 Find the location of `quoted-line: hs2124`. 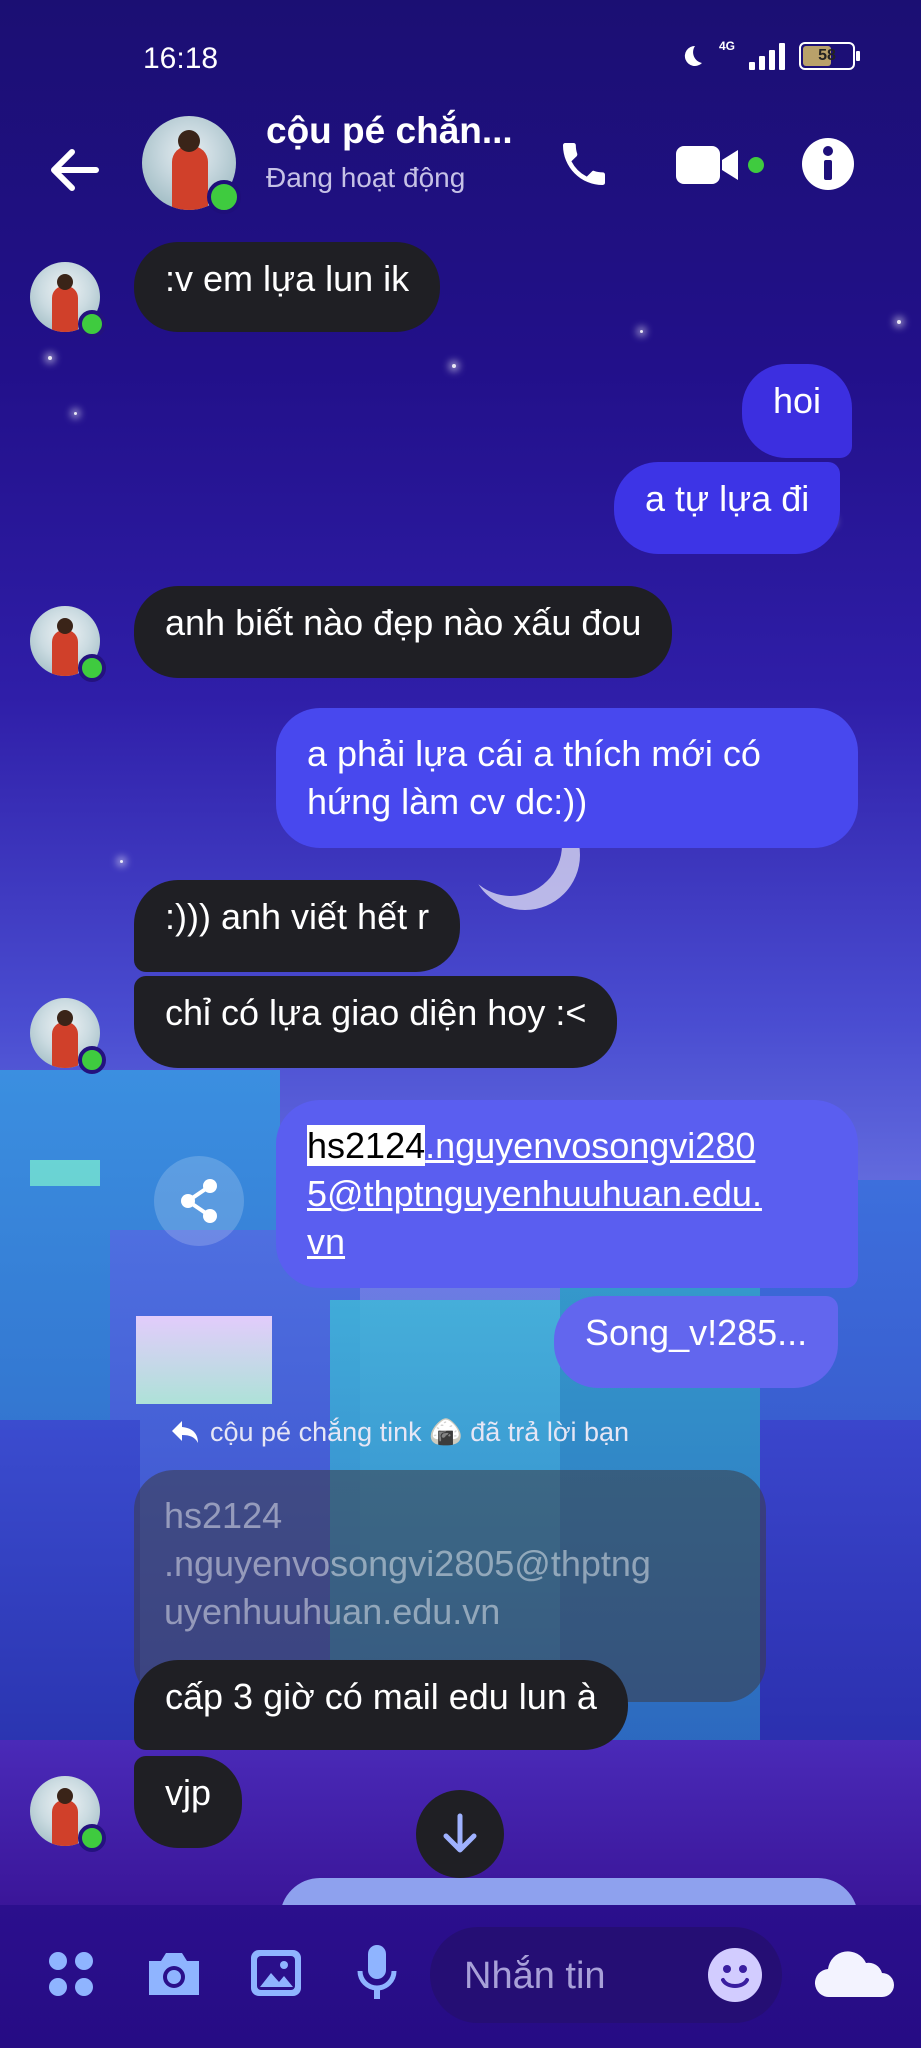

quoted-line: hs2124 is located at coordinates (223, 1515).